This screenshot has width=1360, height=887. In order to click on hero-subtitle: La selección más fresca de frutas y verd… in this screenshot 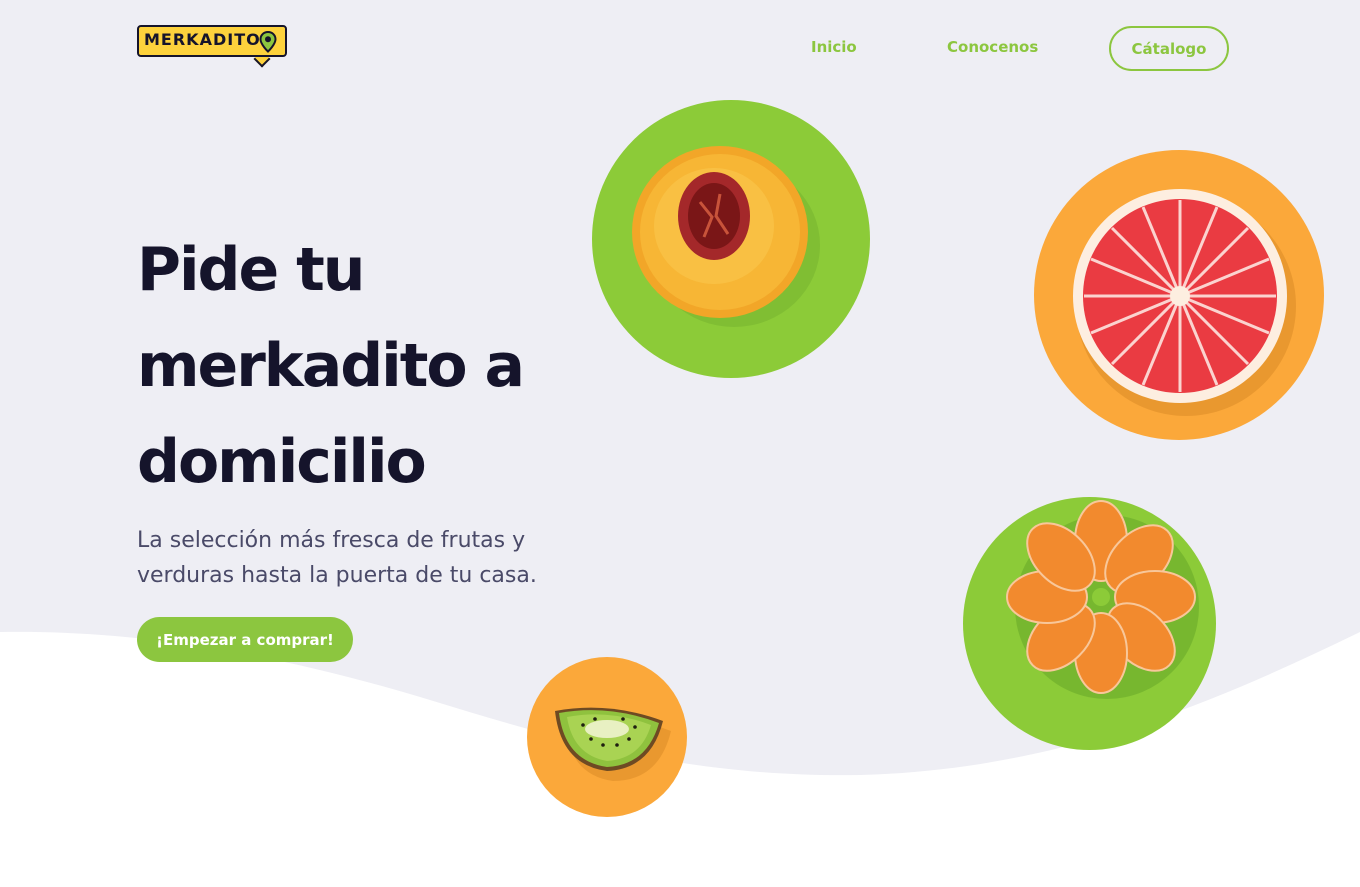, I will do `click(337, 558)`.